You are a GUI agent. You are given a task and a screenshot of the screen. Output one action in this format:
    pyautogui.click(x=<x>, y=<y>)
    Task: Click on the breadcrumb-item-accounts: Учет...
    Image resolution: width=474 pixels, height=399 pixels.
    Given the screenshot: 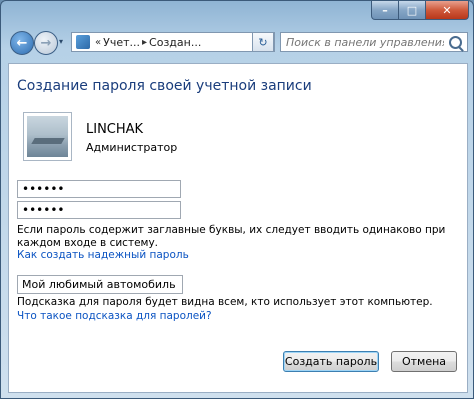 What is the action you would take?
    pyautogui.click(x=121, y=42)
    